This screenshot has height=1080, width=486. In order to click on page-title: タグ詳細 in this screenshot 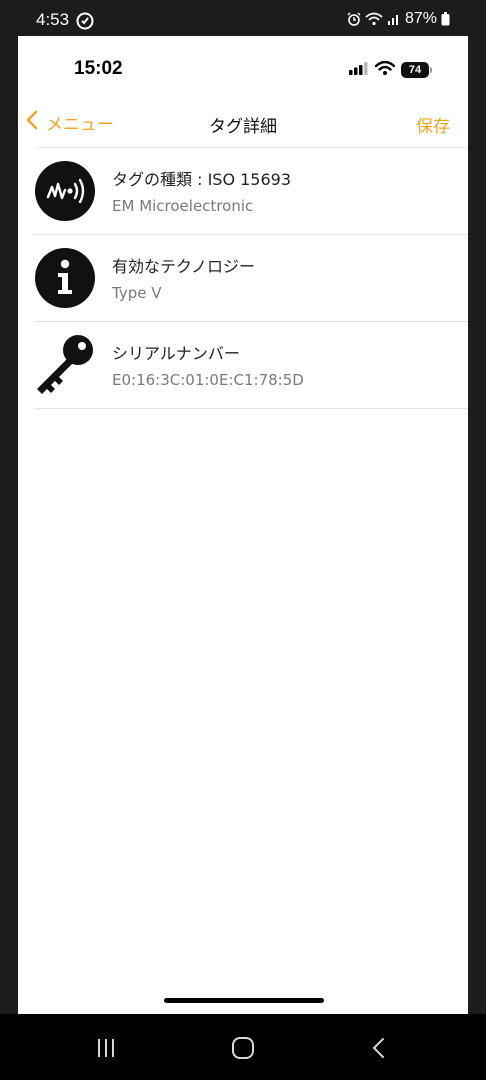, I will do `click(243, 127)`.